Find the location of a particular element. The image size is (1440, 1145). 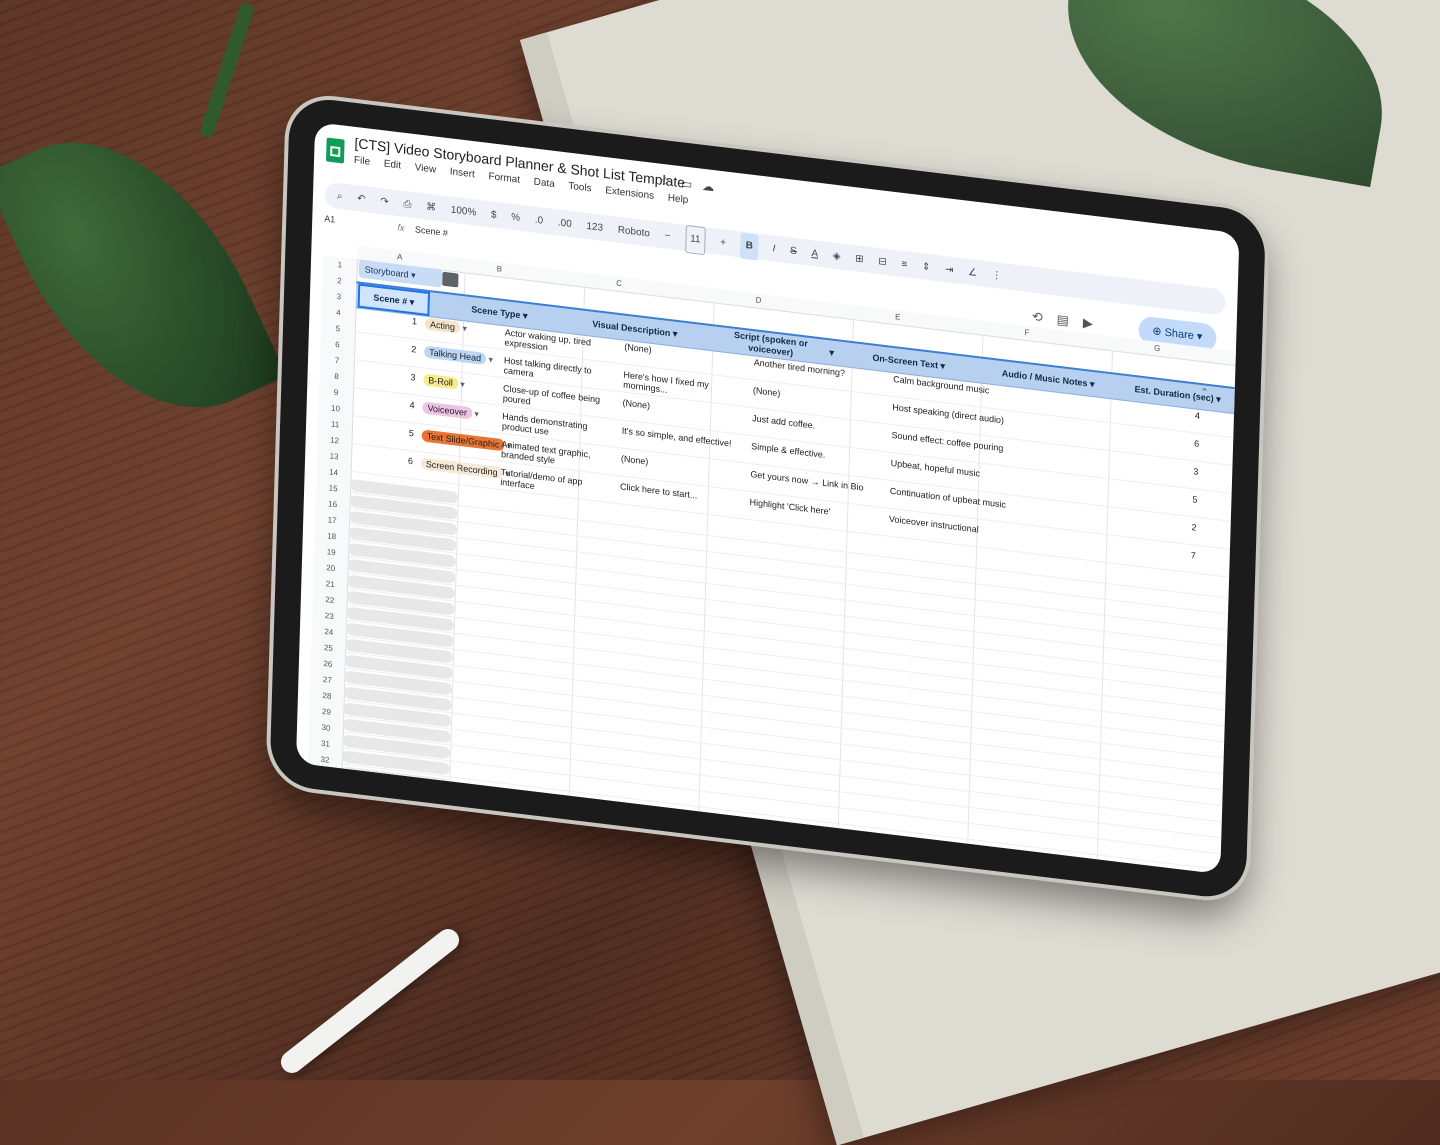

zoom-select: 100% is located at coordinates (463, 212).